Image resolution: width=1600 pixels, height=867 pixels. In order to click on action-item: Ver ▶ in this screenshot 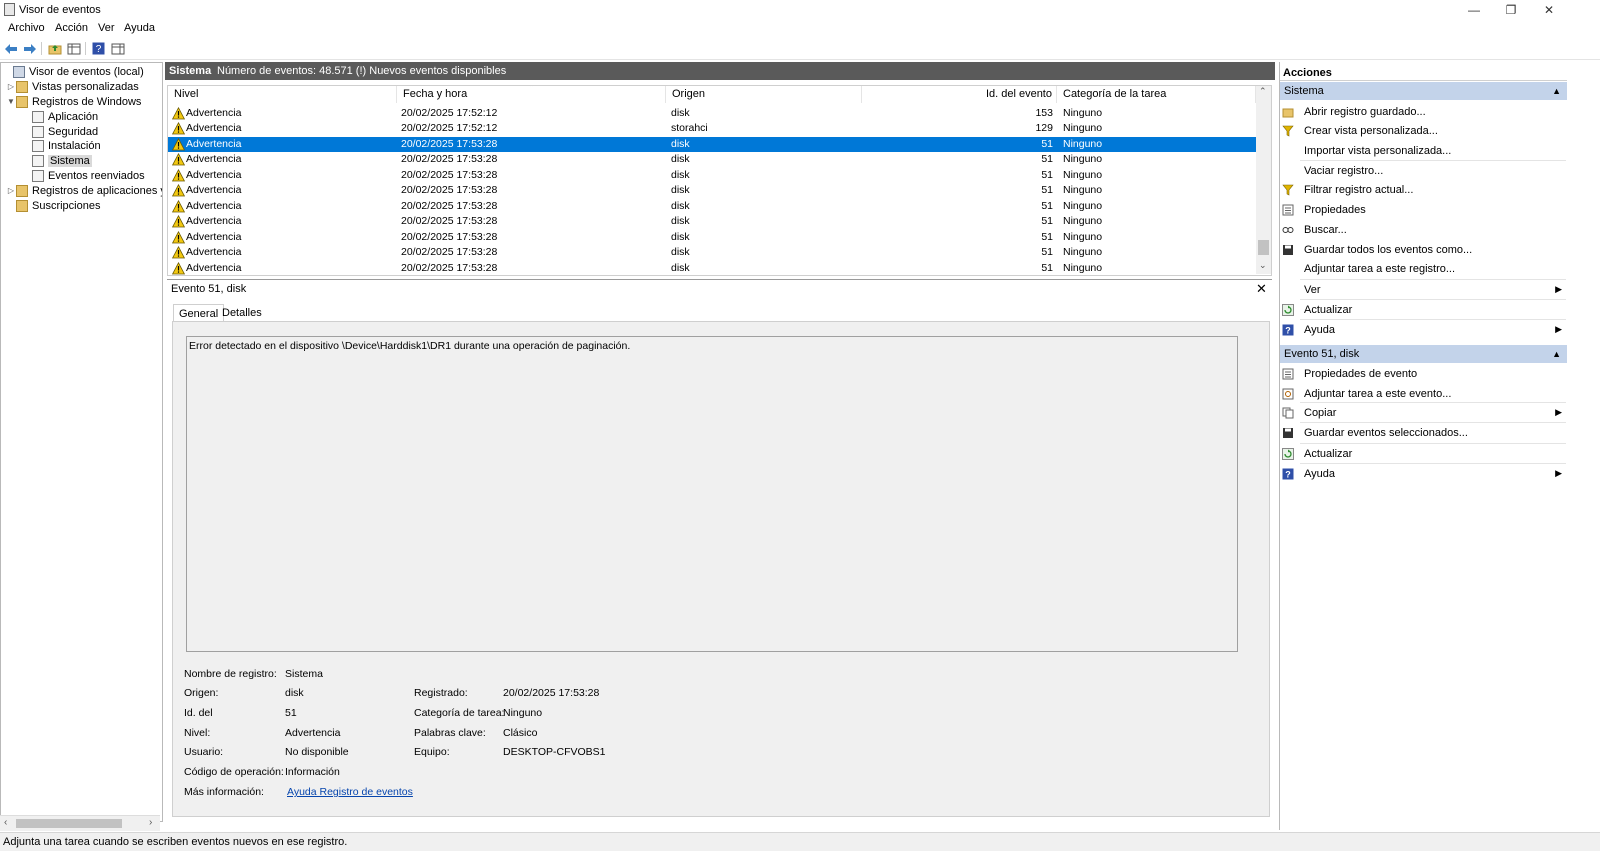, I will do `click(1424, 289)`.